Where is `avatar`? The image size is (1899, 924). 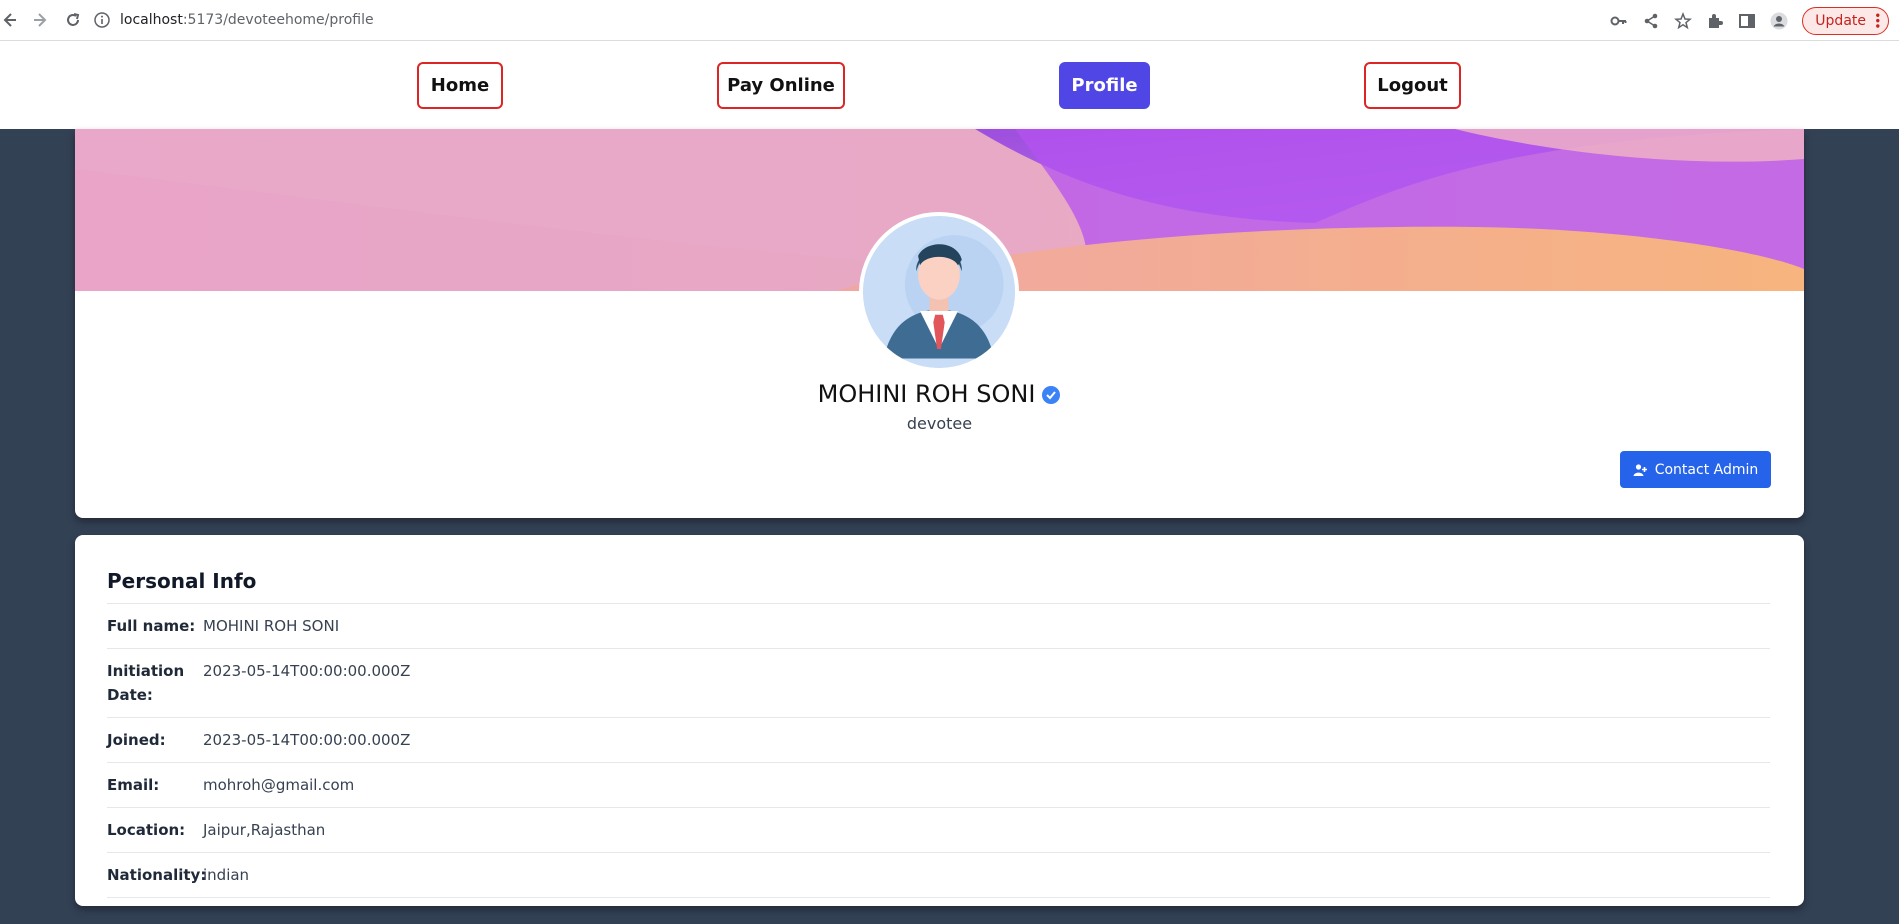 avatar is located at coordinates (939, 292).